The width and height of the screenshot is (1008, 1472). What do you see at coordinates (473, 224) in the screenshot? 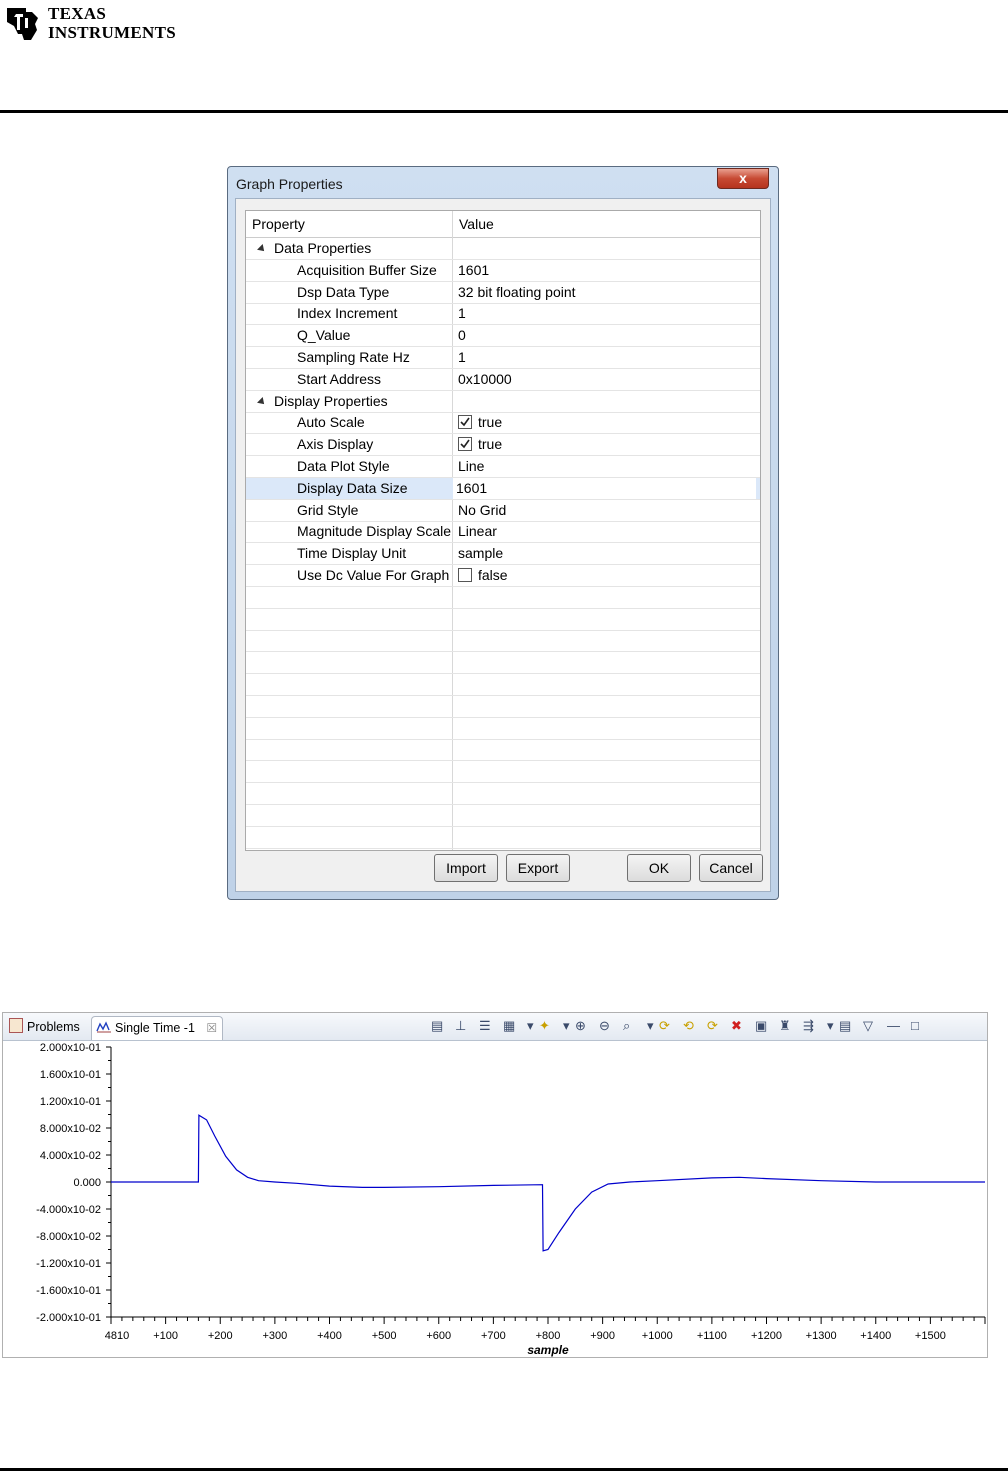
I see `column-header-value: Value` at bounding box center [473, 224].